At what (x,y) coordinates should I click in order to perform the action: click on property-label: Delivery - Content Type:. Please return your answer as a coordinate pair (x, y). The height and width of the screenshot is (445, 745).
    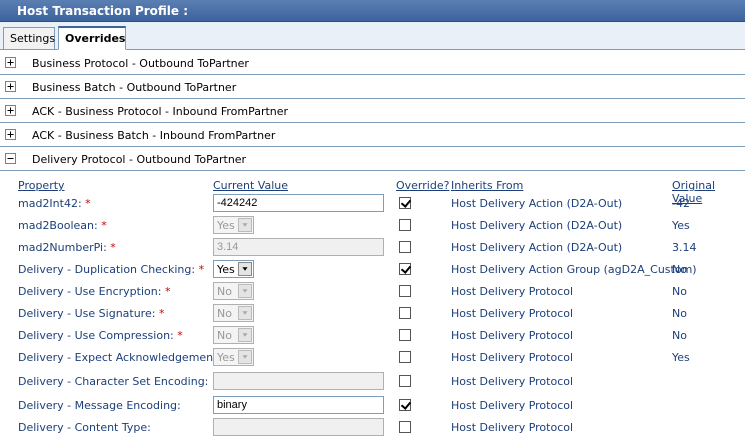
    Looking at the image, I should click on (84, 427).